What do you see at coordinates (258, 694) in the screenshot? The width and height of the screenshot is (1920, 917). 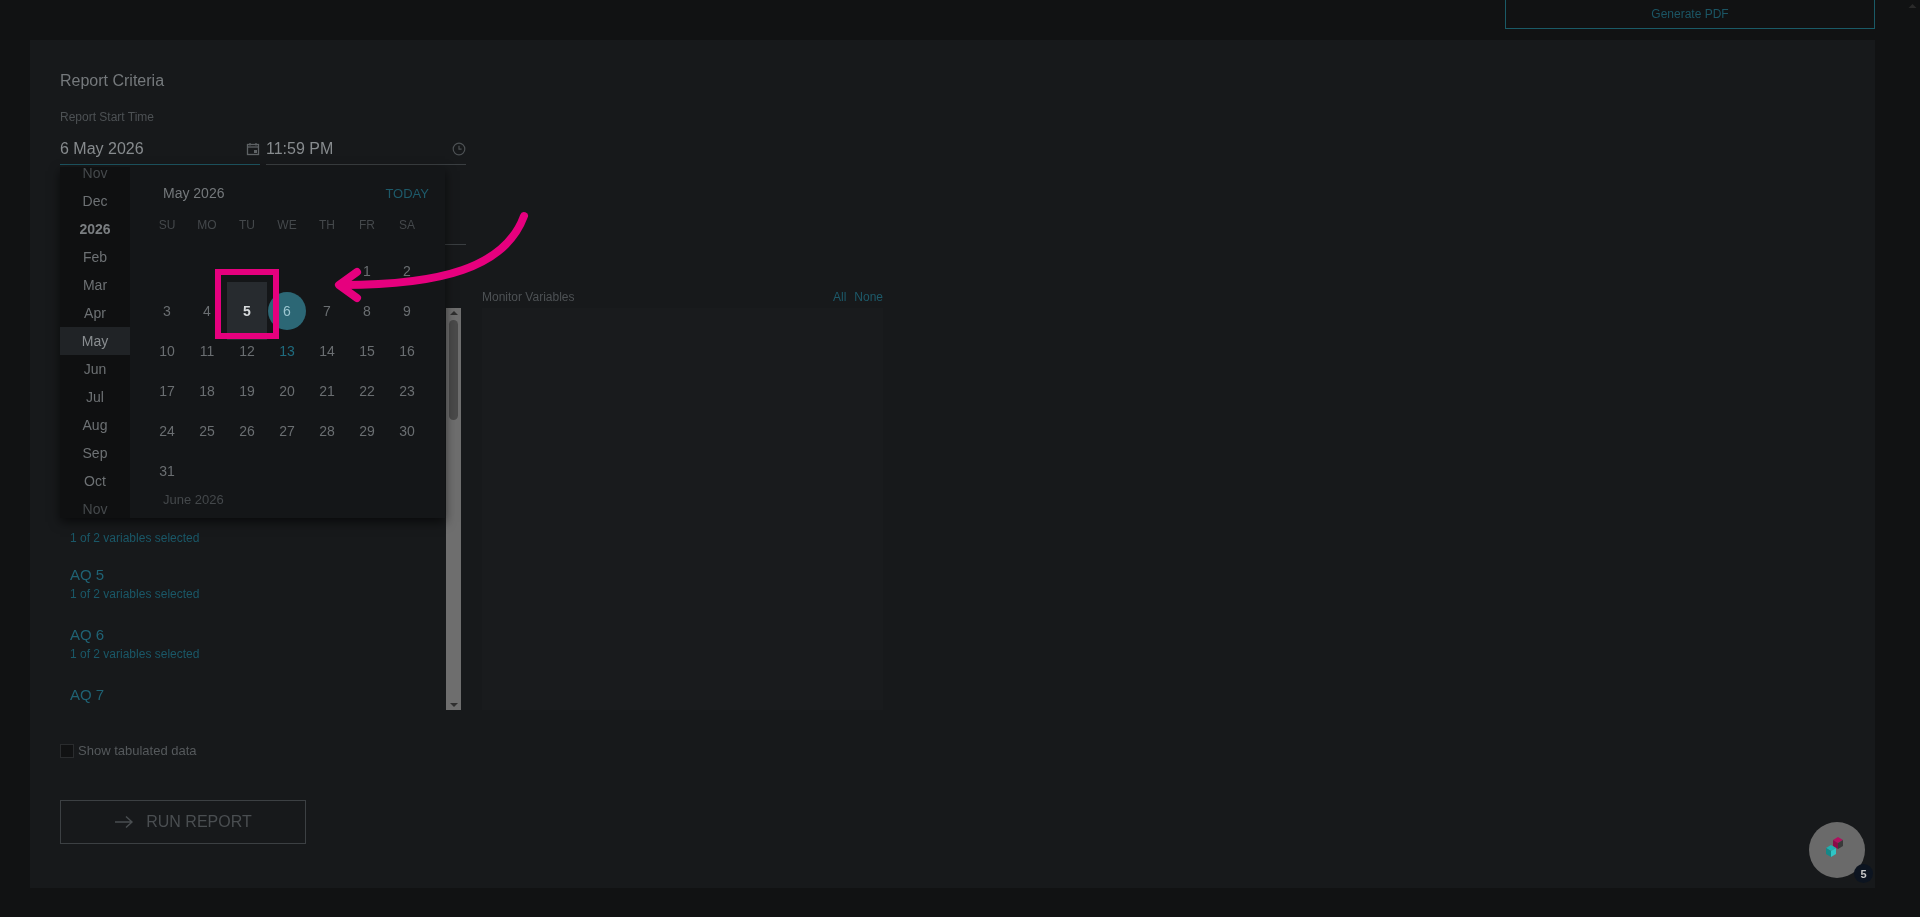 I see `monitor-name: AQ 7` at bounding box center [258, 694].